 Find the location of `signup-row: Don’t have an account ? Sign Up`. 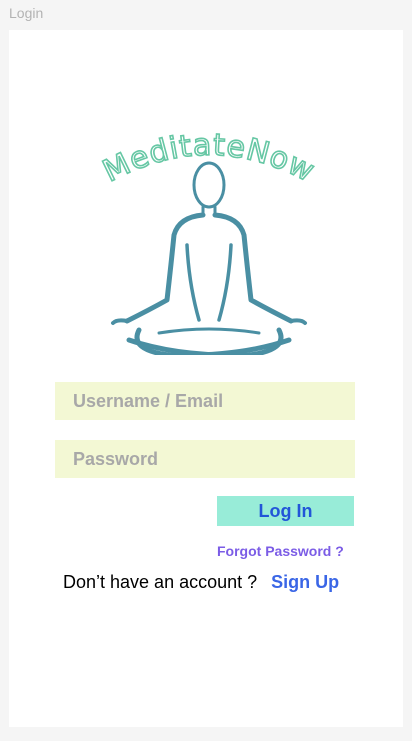

signup-row: Don’t have an account ? Sign Up is located at coordinates (201, 582).